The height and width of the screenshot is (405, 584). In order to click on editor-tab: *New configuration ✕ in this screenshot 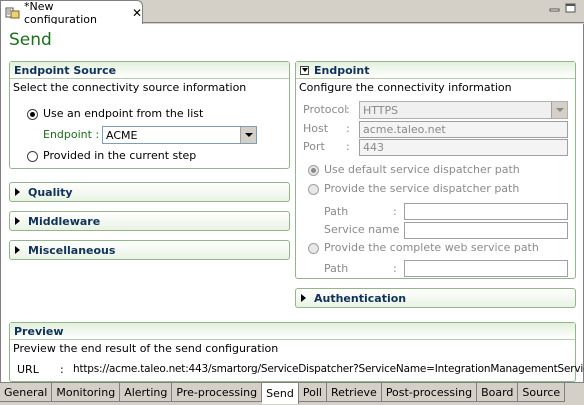, I will do `click(71, 13)`.